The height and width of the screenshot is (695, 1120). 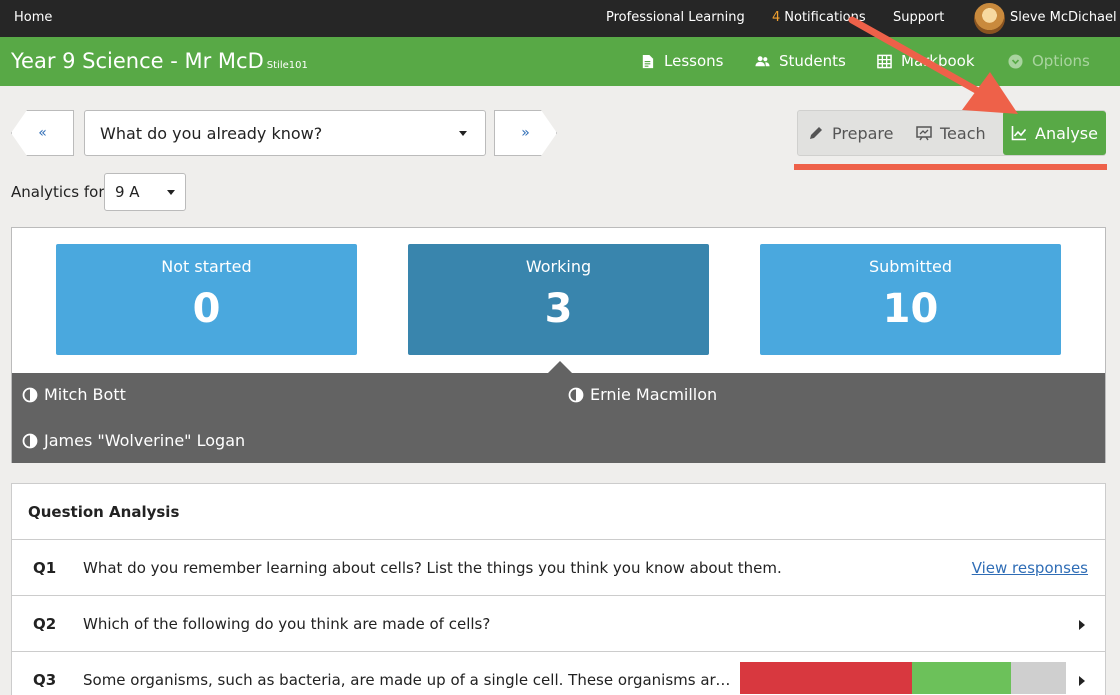 I want to click on nav-options: Options, so click(x=1049, y=61).